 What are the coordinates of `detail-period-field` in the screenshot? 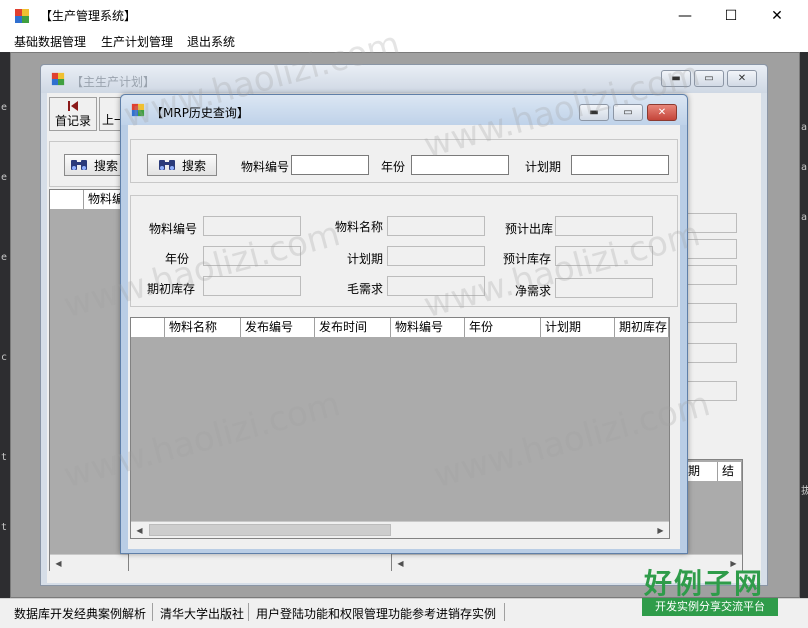 It's located at (436, 256).